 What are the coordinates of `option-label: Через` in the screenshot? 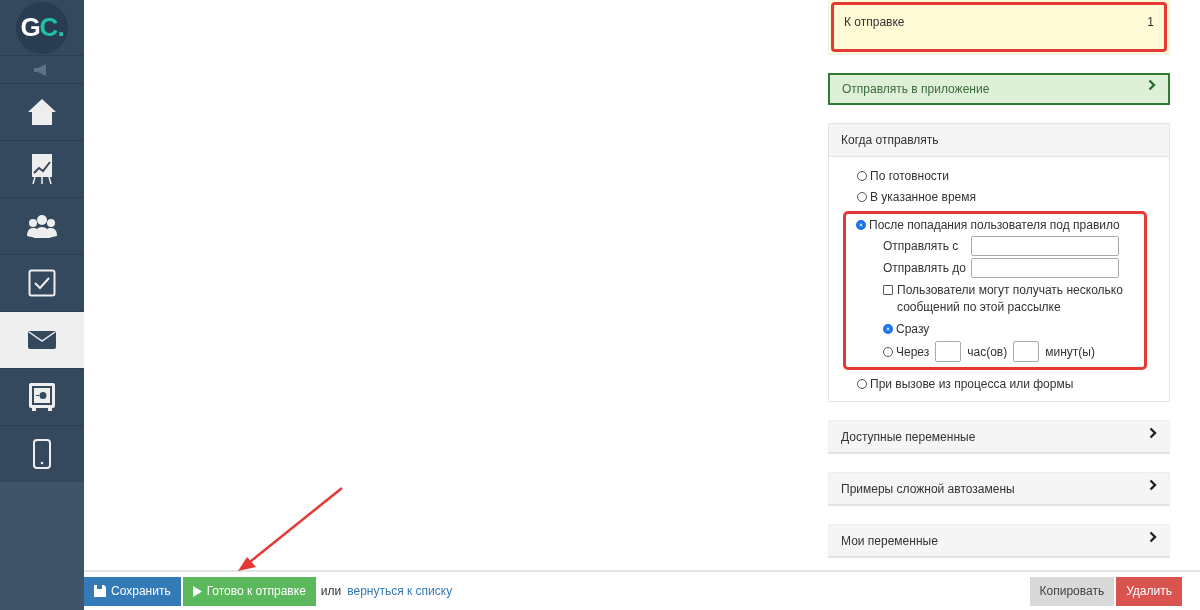 It's located at (913, 351).